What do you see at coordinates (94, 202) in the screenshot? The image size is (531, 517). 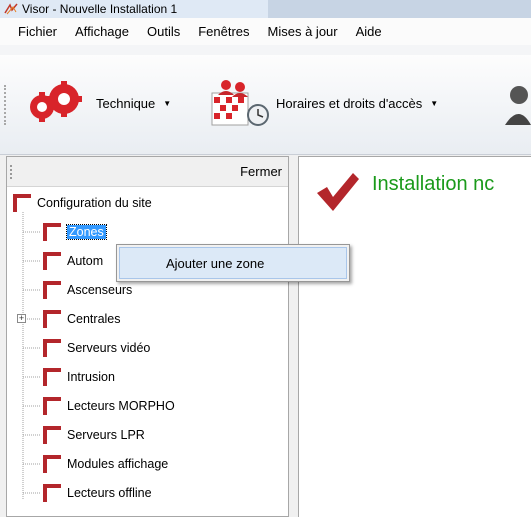 I see `tree-item-label: Configuration du site` at bounding box center [94, 202].